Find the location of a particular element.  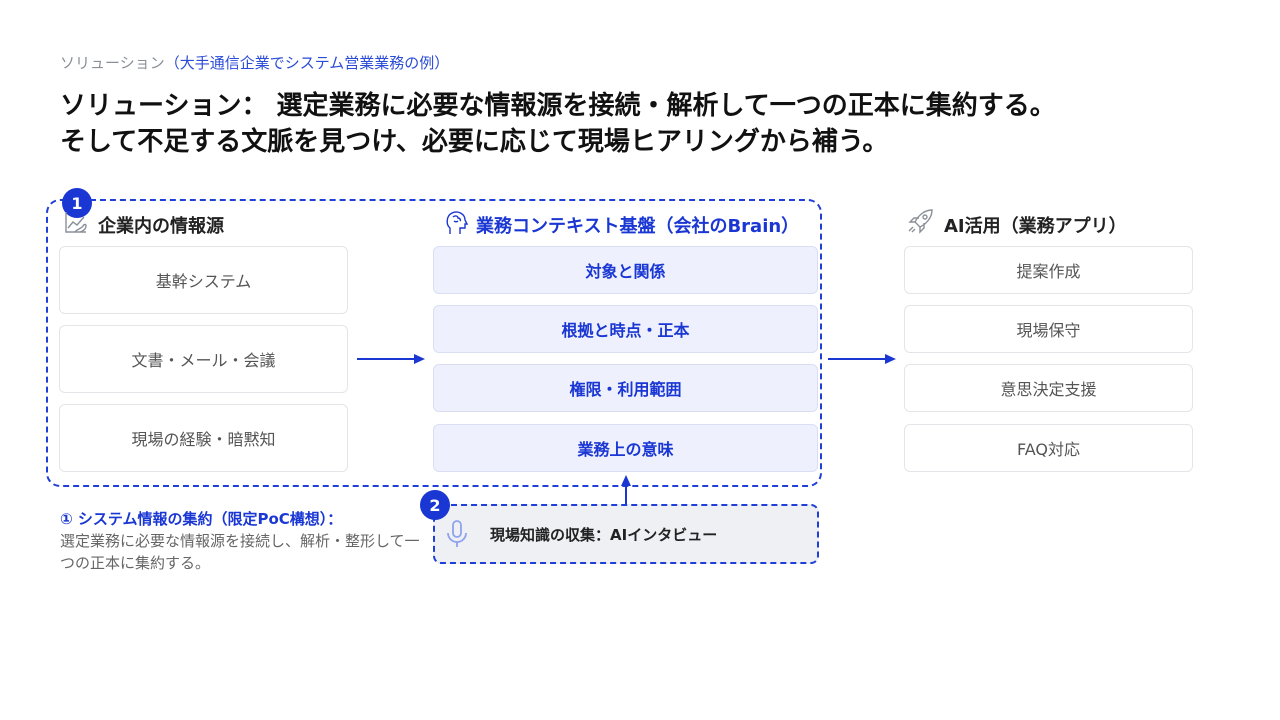

flow-arrows is located at coordinates (626, 429).